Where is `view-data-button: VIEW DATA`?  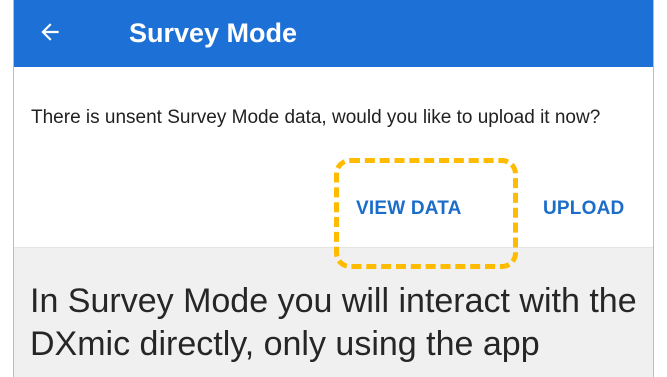
view-data-button: VIEW DATA is located at coordinates (409, 209).